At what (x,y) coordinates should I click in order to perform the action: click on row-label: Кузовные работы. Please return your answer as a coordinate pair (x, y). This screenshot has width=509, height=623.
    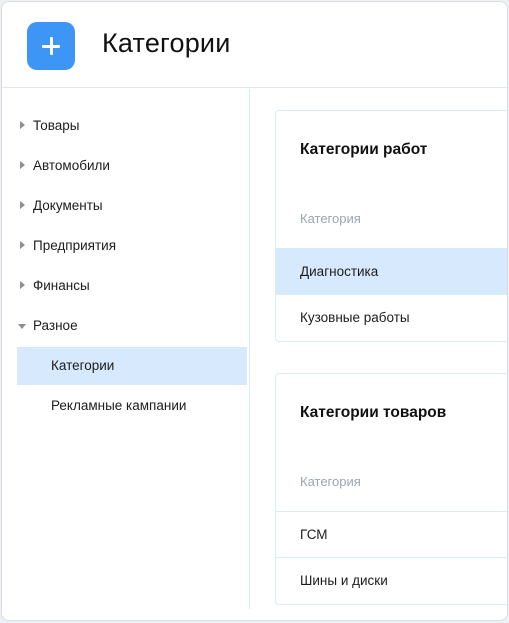
    Looking at the image, I should click on (355, 317).